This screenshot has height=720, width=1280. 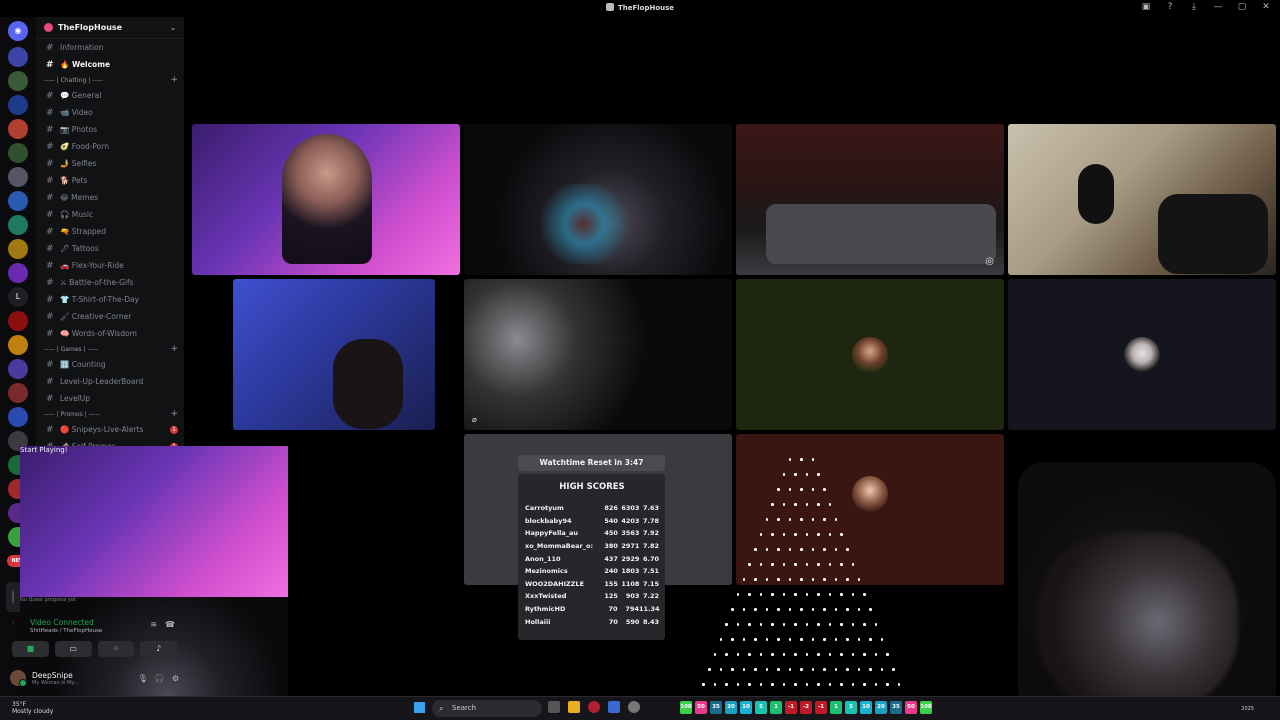 I want to click on text-channel: # 📹 Video, so click(x=110, y=112).